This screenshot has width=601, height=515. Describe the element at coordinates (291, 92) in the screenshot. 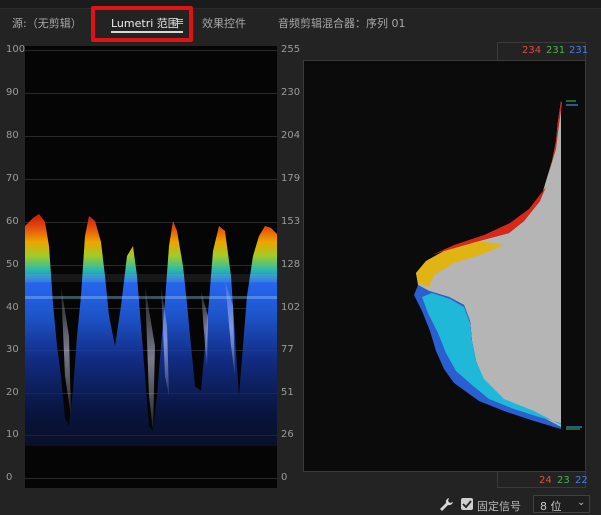

I see `waveform-tick-right: 230` at that location.